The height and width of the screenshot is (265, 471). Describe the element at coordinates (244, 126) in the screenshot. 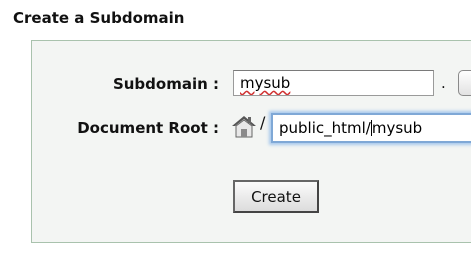

I see `home-icon` at that location.